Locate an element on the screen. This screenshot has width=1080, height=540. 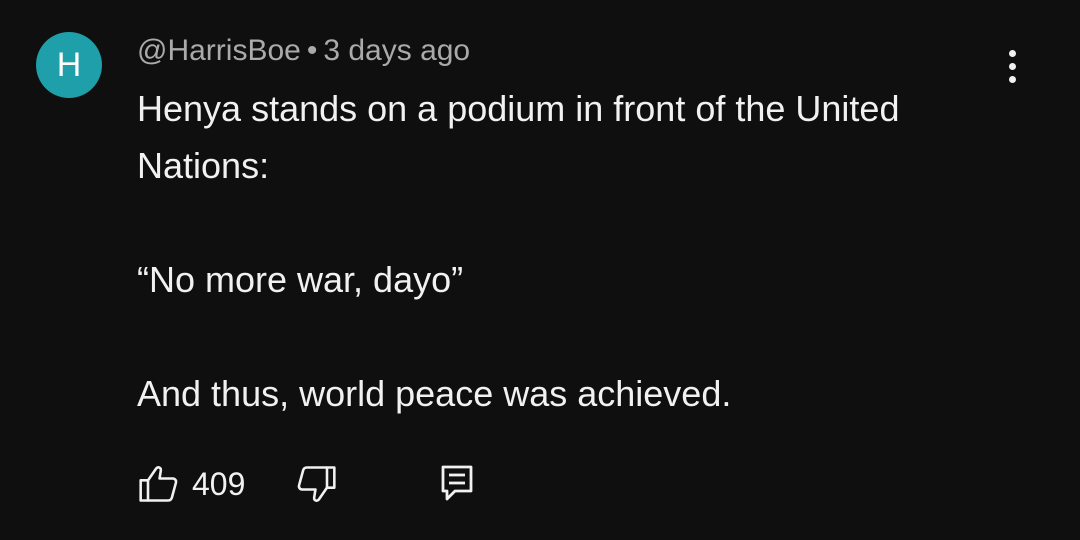
dislike-button is located at coordinates (316, 484).